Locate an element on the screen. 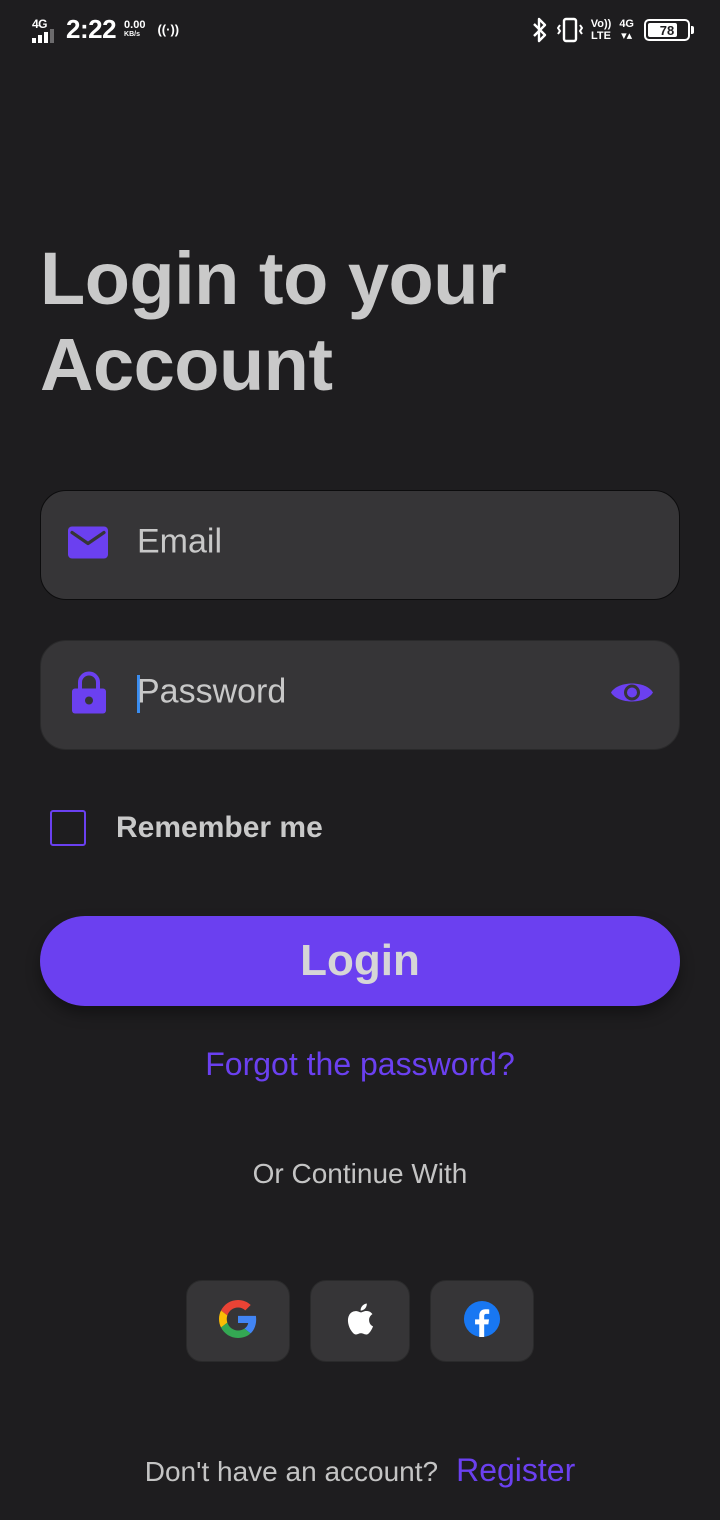 The width and height of the screenshot is (720, 1520). volte-bottom: LTE is located at coordinates (601, 36).